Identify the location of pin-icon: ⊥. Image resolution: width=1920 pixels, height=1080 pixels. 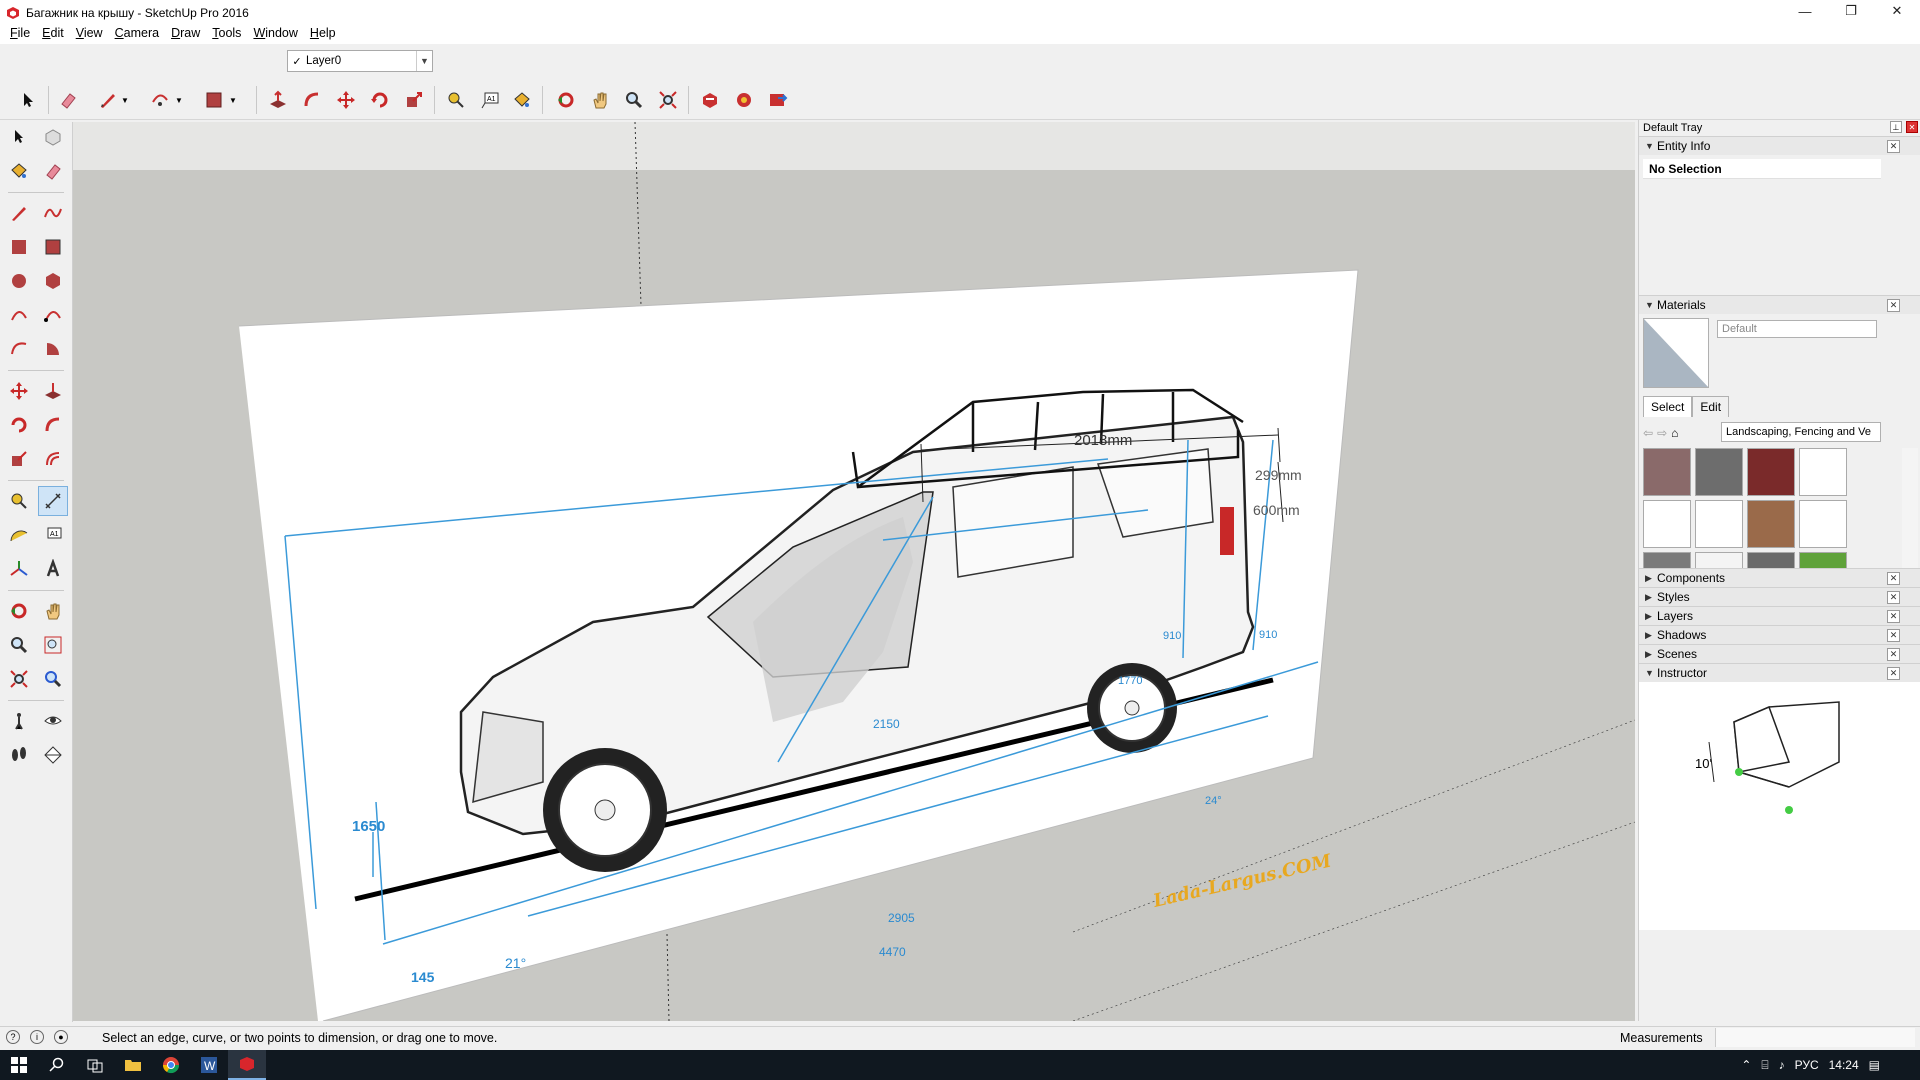
(1896, 127).